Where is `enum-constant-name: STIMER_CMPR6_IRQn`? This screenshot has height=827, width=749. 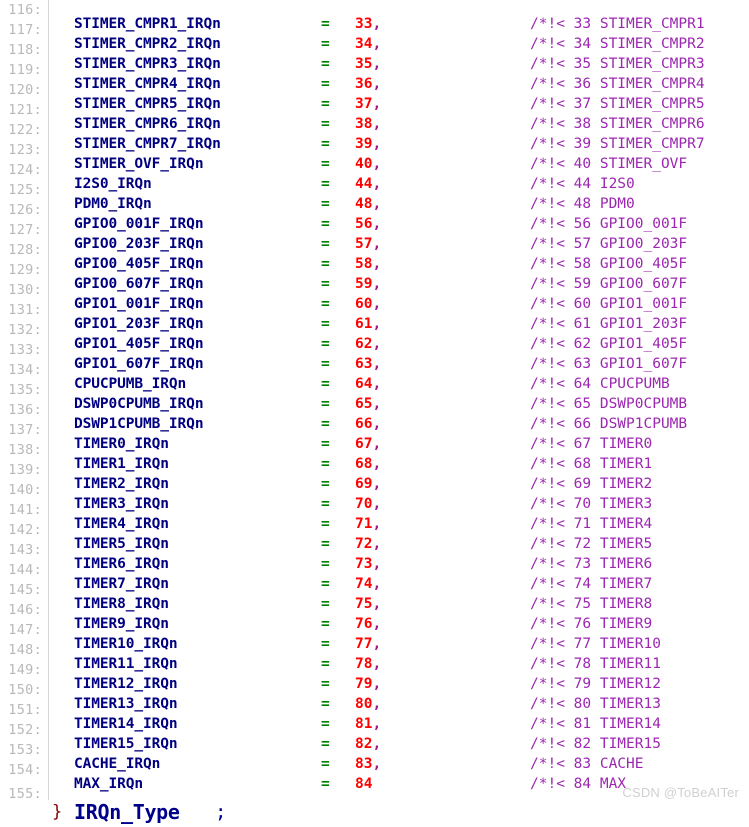
enum-constant-name: STIMER_CMPR6_IRQn is located at coordinates (147, 124).